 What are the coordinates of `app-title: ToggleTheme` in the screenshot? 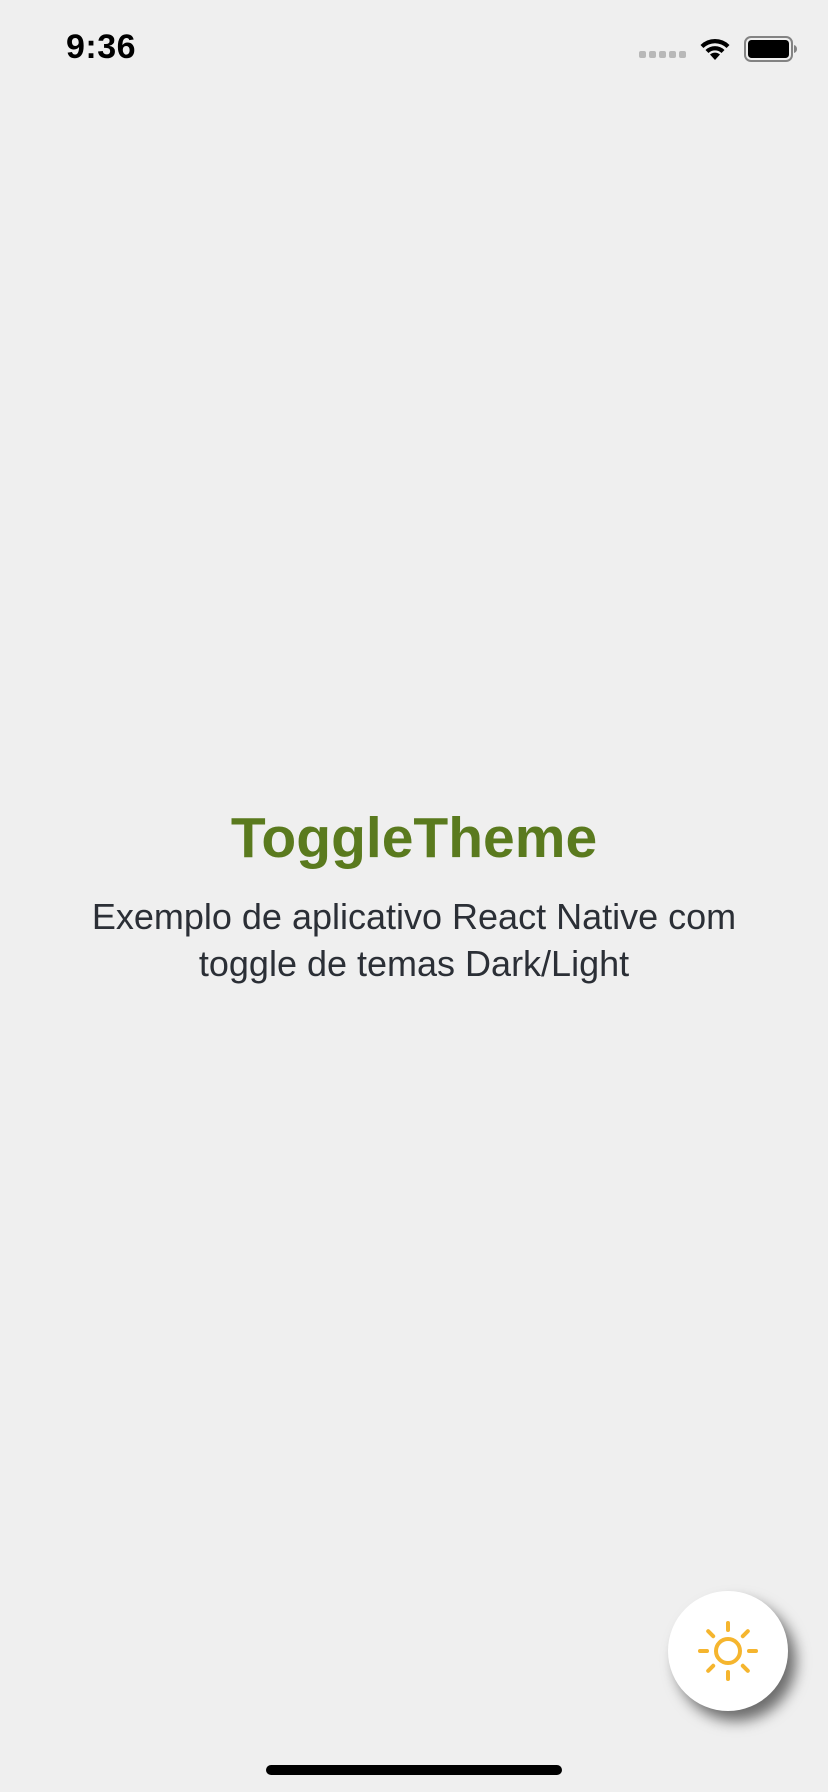 It's located at (414, 838).